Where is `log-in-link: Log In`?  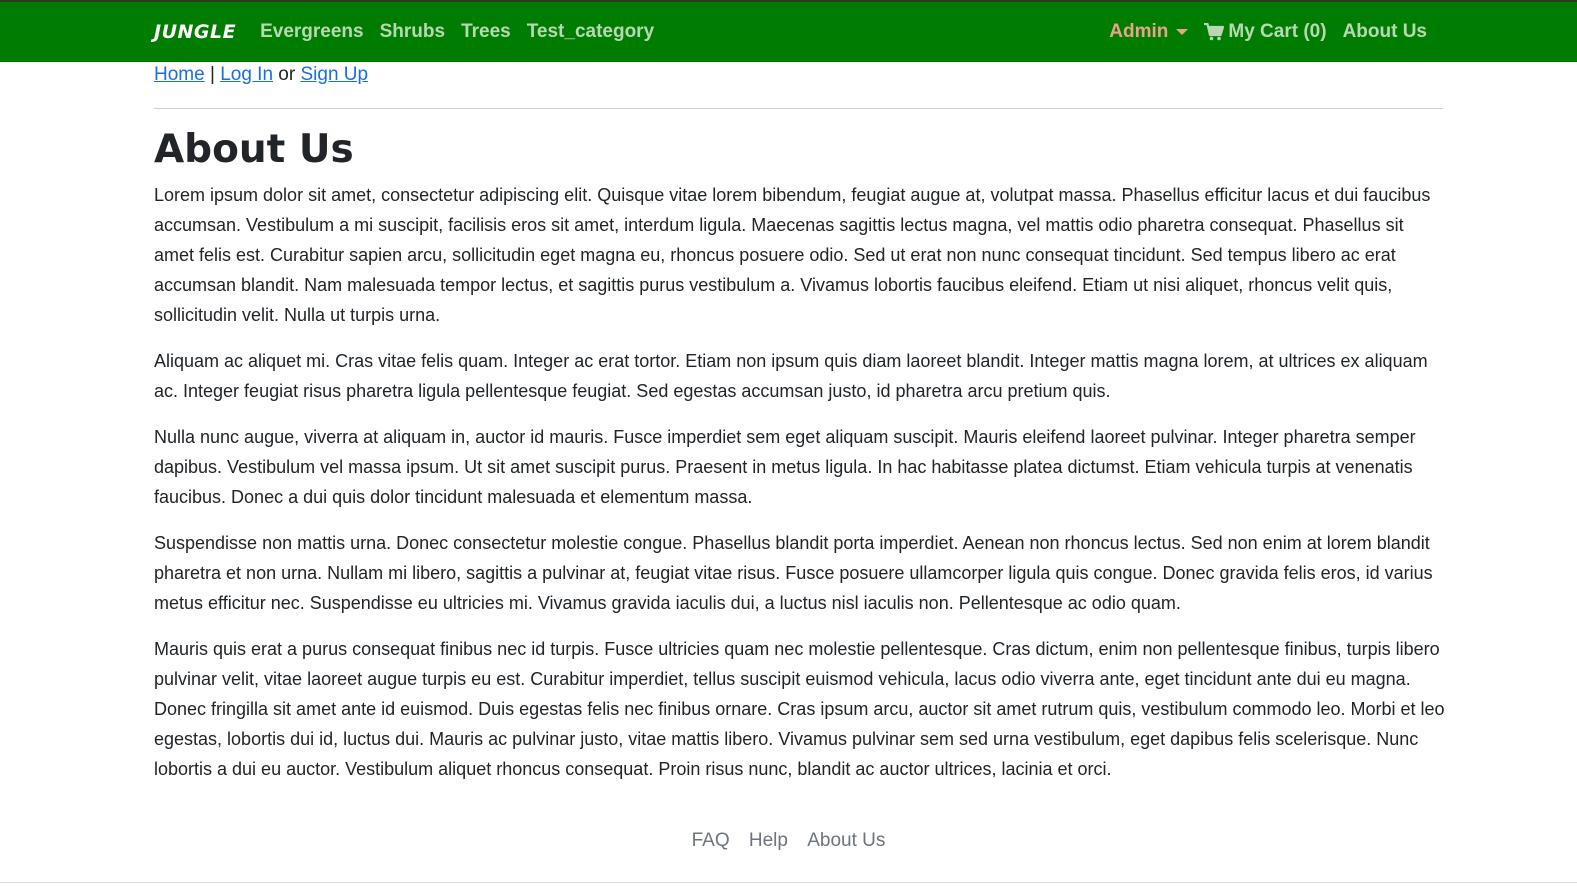 log-in-link: Log In is located at coordinates (246, 74).